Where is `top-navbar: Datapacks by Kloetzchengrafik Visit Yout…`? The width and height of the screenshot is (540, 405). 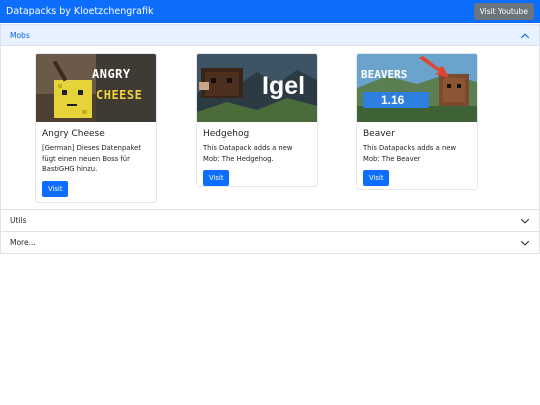 top-navbar: Datapacks by Kloetzchengrafik Visit Yout… is located at coordinates (270, 11).